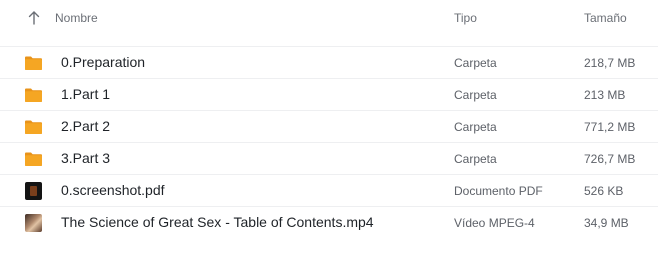 This screenshot has width=658, height=262. I want to click on column-header-type: Tipo, so click(465, 18).